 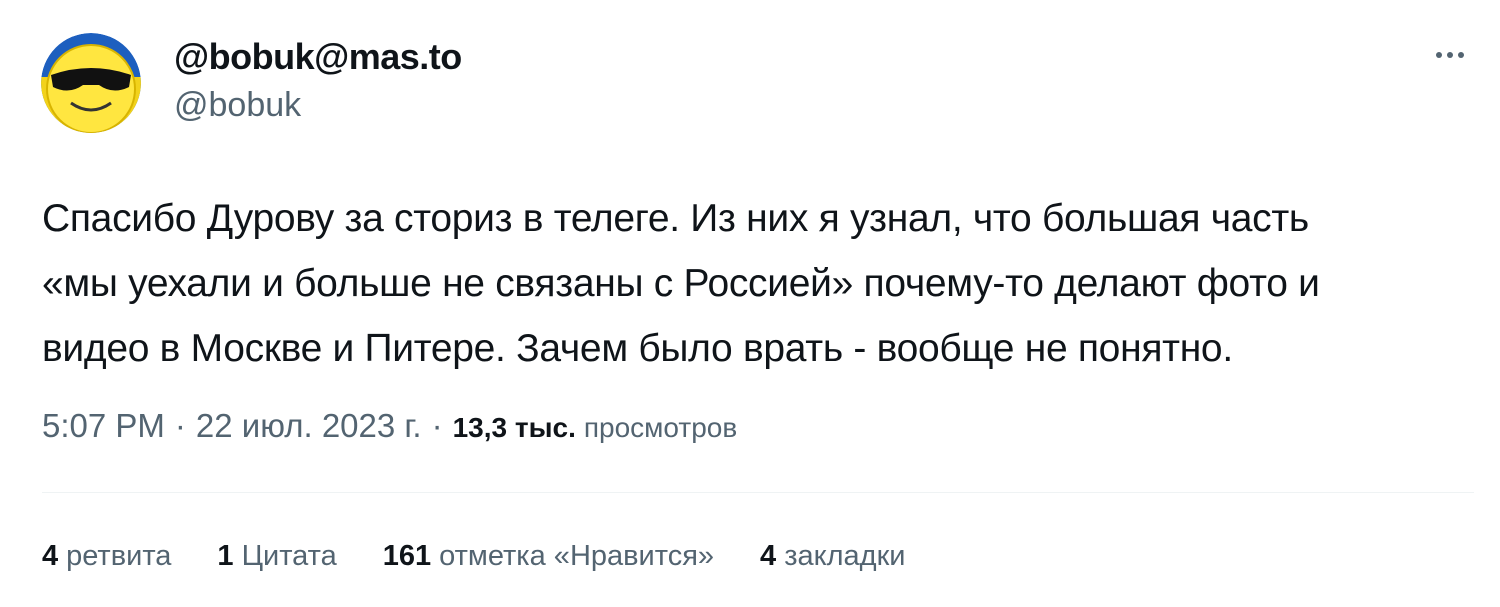 I want to click on more-horizontal-icon, so click(x=1439, y=55).